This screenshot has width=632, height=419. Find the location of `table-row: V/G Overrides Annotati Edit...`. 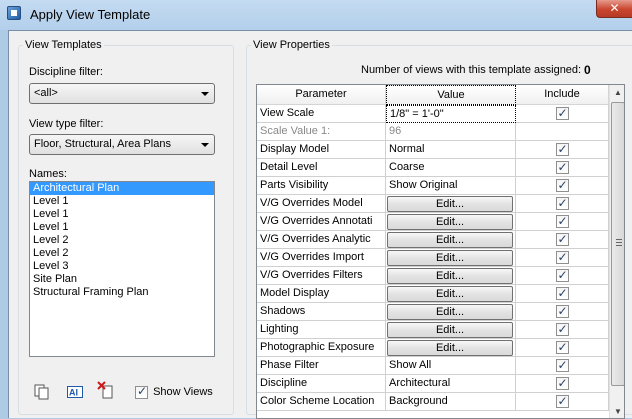

table-row: V/G Overrides Annotati Edit... is located at coordinates (433, 222).